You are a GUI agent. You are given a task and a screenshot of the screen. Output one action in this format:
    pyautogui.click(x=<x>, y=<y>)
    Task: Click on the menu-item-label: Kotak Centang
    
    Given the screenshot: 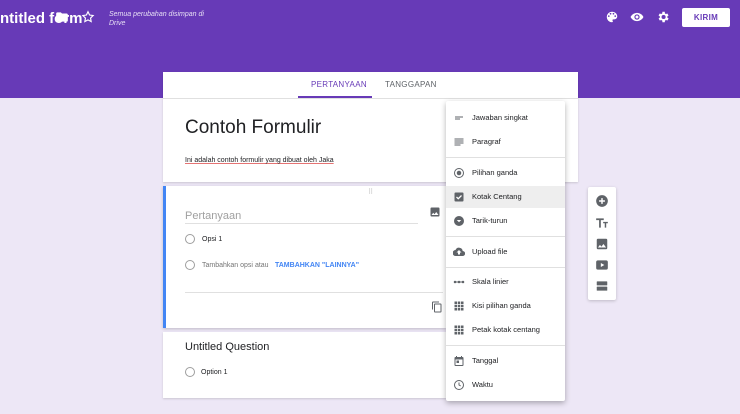 What is the action you would take?
    pyautogui.click(x=497, y=196)
    